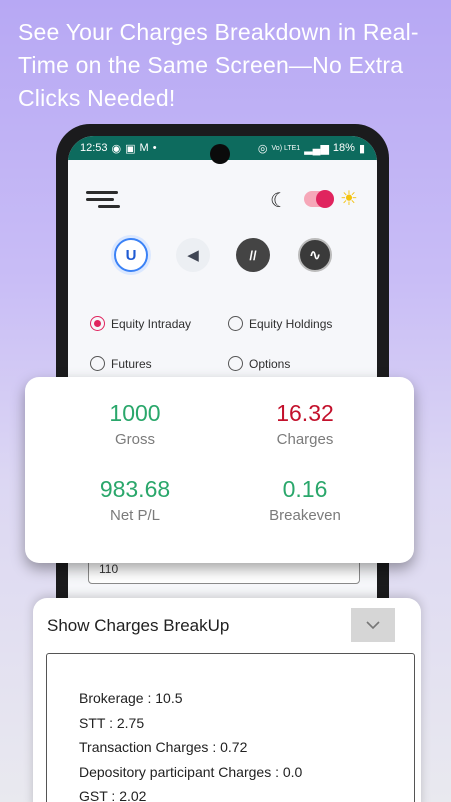  I want to click on angel-icon: //, so click(253, 255).